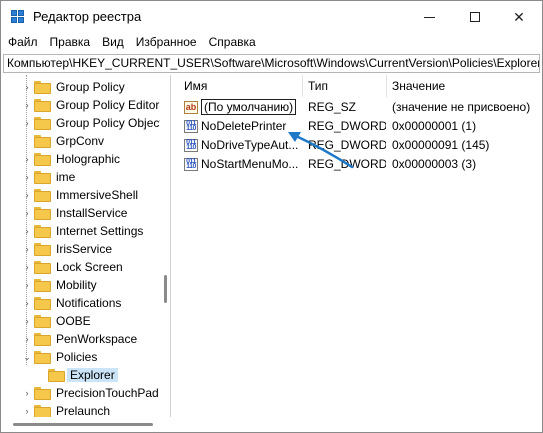 The width and height of the screenshot is (543, 433). What do you see at coordinates (113, 43) in the screenshot?
I see `menu-view: Вид` at bounding box center [113, 43].